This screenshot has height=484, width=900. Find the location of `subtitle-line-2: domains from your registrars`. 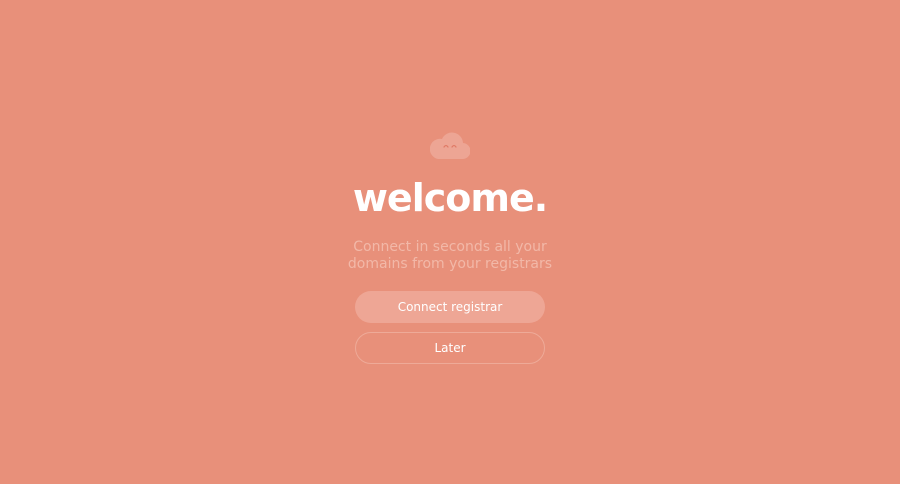

subtitle-line-2: domains from your registrars is located at coordinates (450, 264).